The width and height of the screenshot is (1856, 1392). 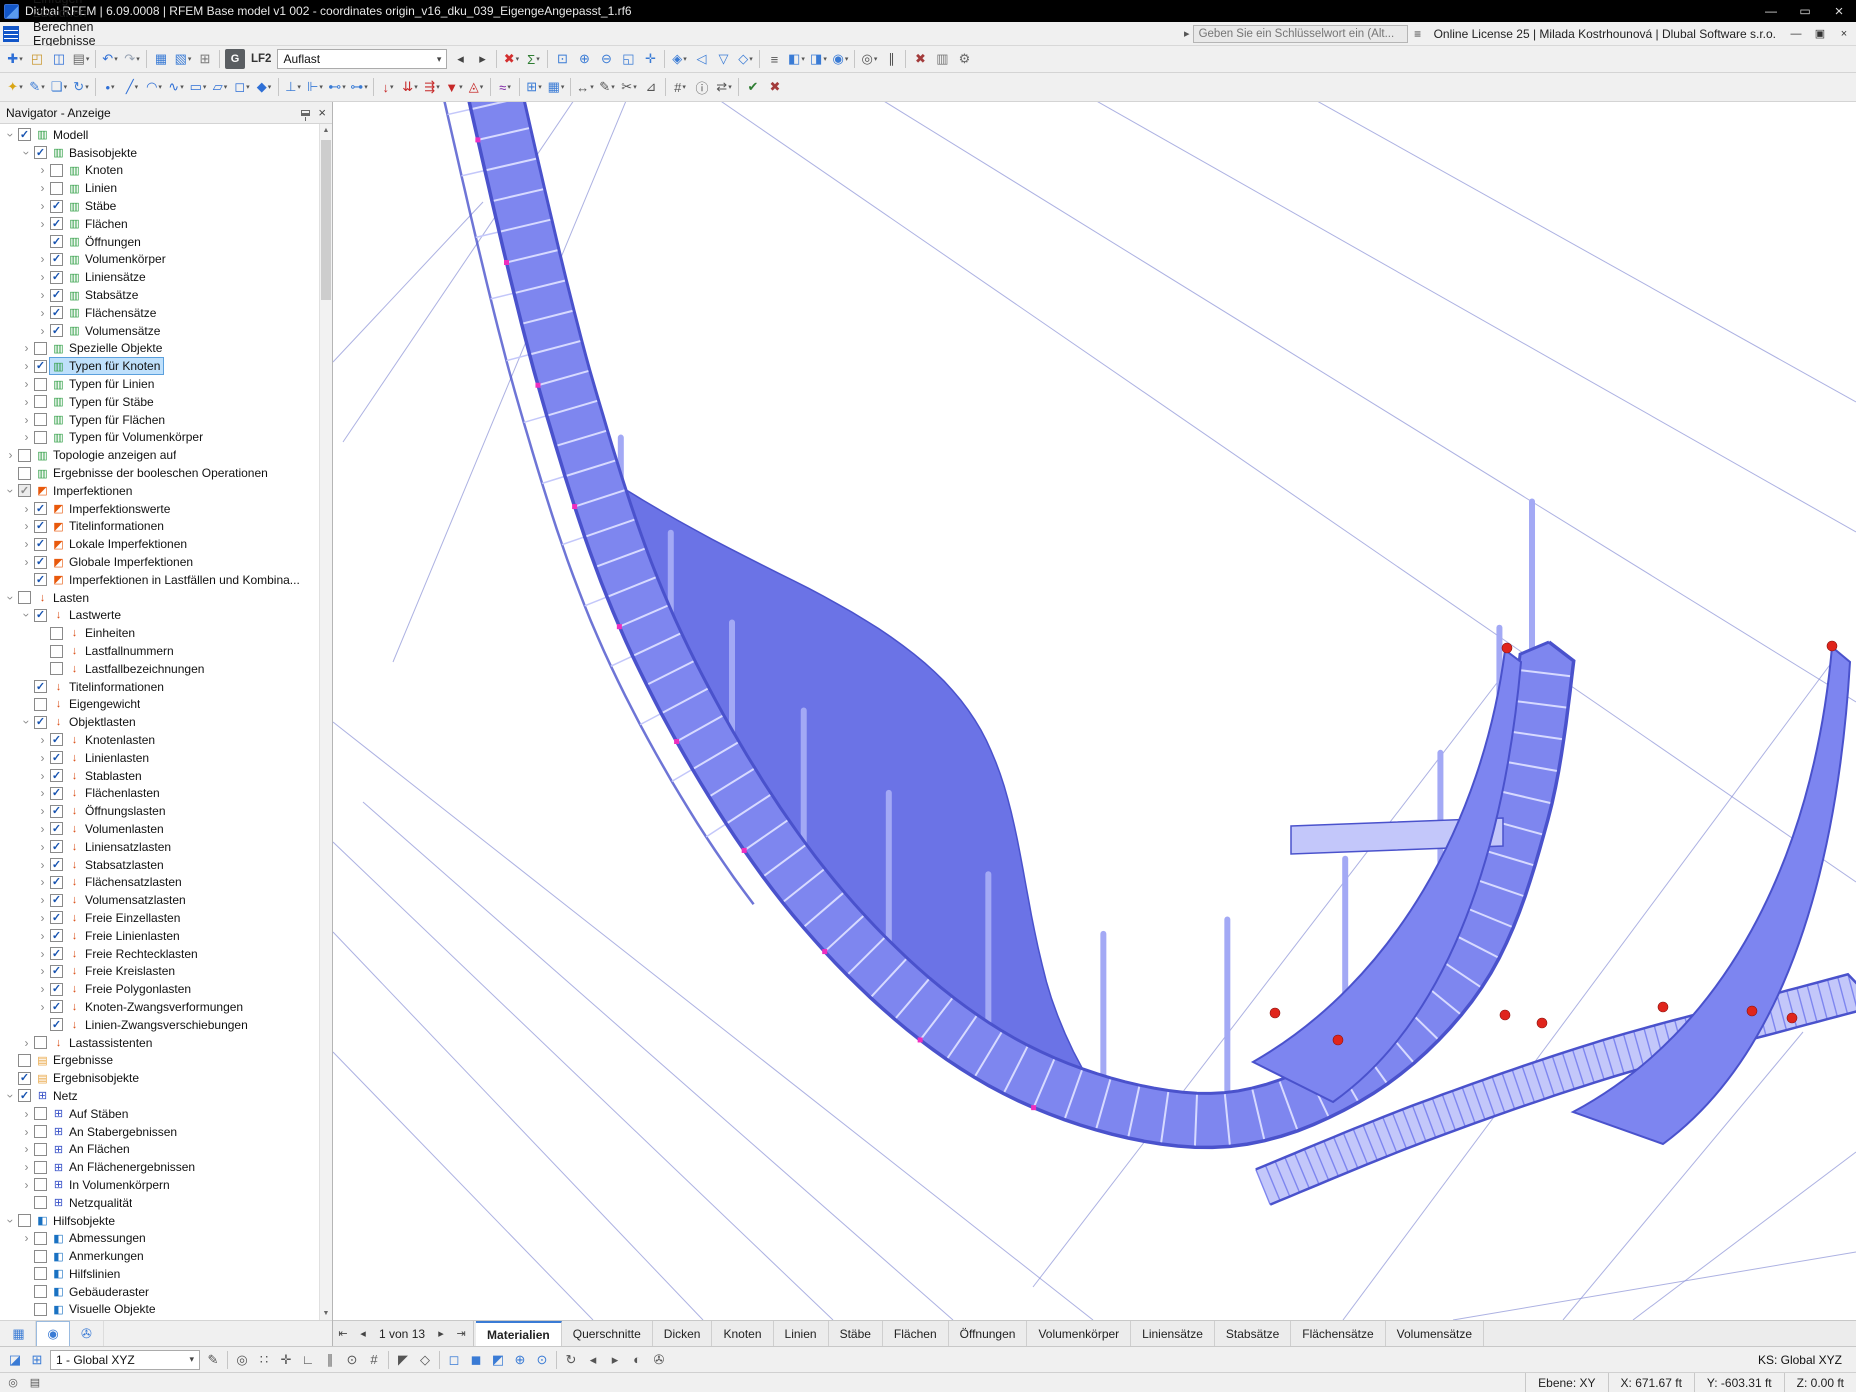 I want to click on new-node-icon: • ▾, so click(x=110, y=87).